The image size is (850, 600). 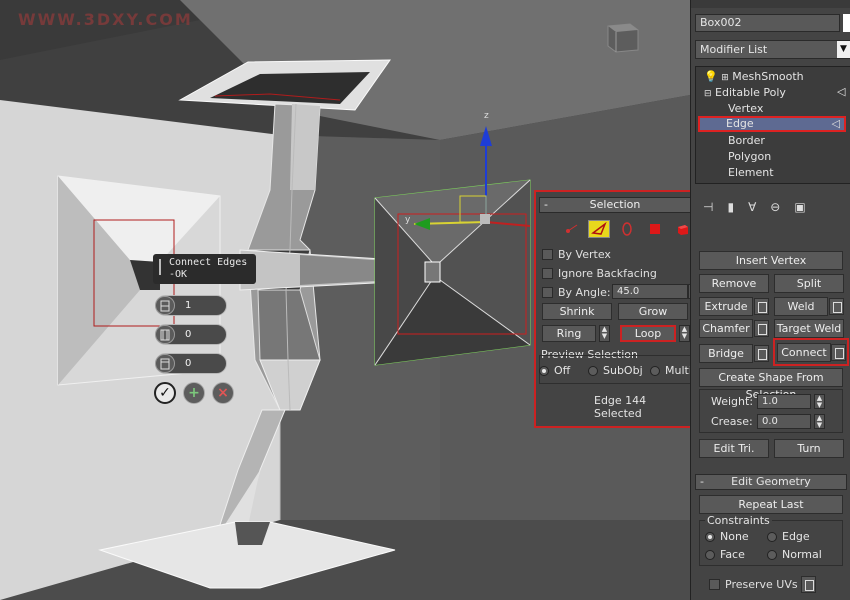 I want to click on expand-plus-icon: ⊞, so click(x=725, y=78).